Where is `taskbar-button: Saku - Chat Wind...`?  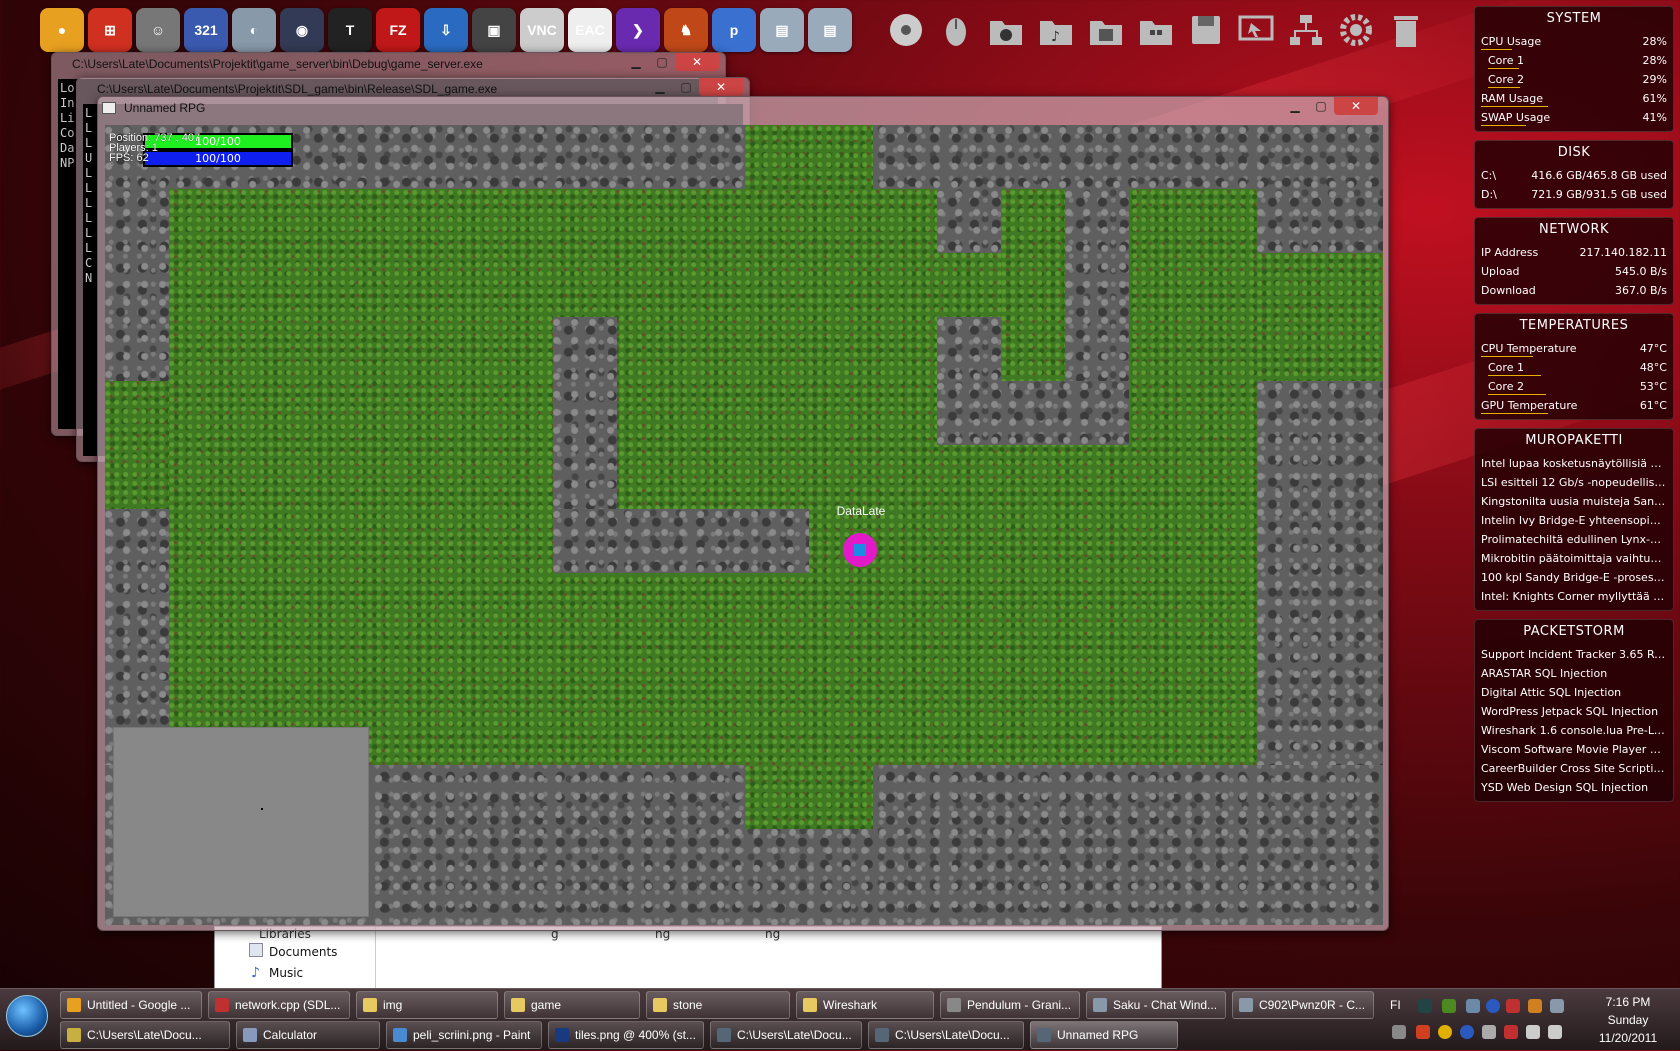 taskbar-button: Saku - Chat Wind... is located at coordinates (1156, 1005).